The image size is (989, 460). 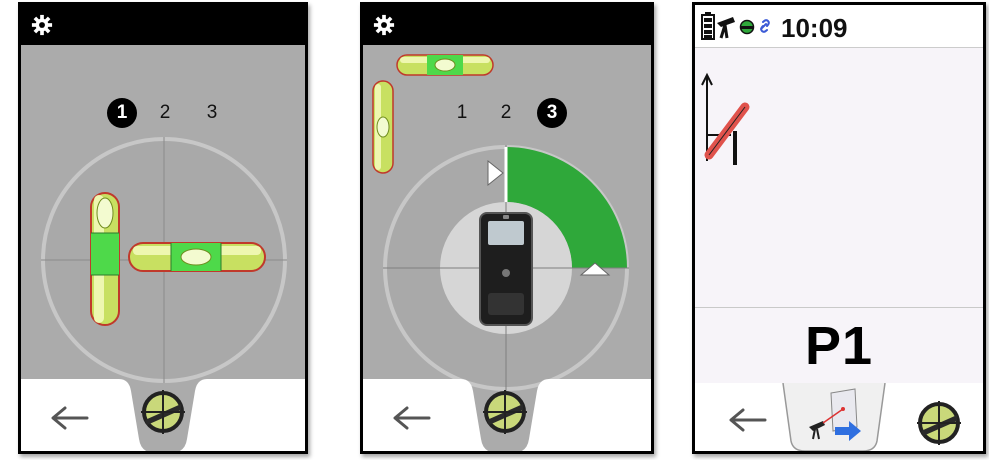 What do you see at coordinates (747, 27) in the screenshot?
I see `level-status-icon` at bounding box center [747, 27].